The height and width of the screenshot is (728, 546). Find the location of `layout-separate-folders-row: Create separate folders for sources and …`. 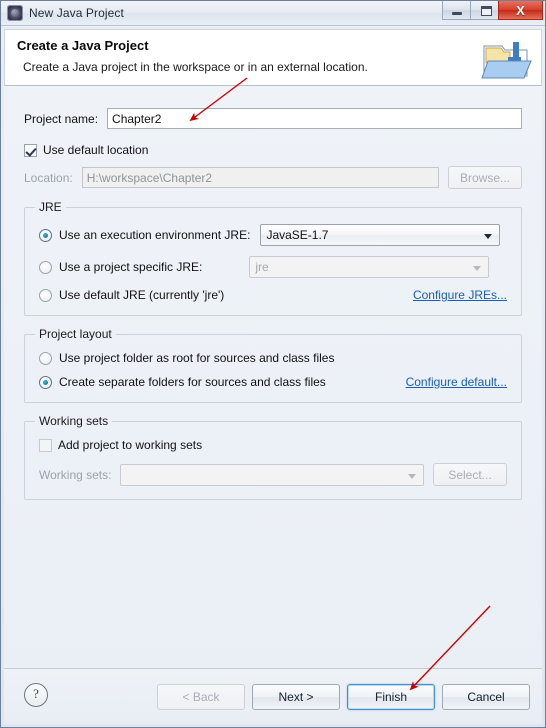

layout-separate-folders-row: Create separate folders for sources and … is located at coordinates (273, 382).